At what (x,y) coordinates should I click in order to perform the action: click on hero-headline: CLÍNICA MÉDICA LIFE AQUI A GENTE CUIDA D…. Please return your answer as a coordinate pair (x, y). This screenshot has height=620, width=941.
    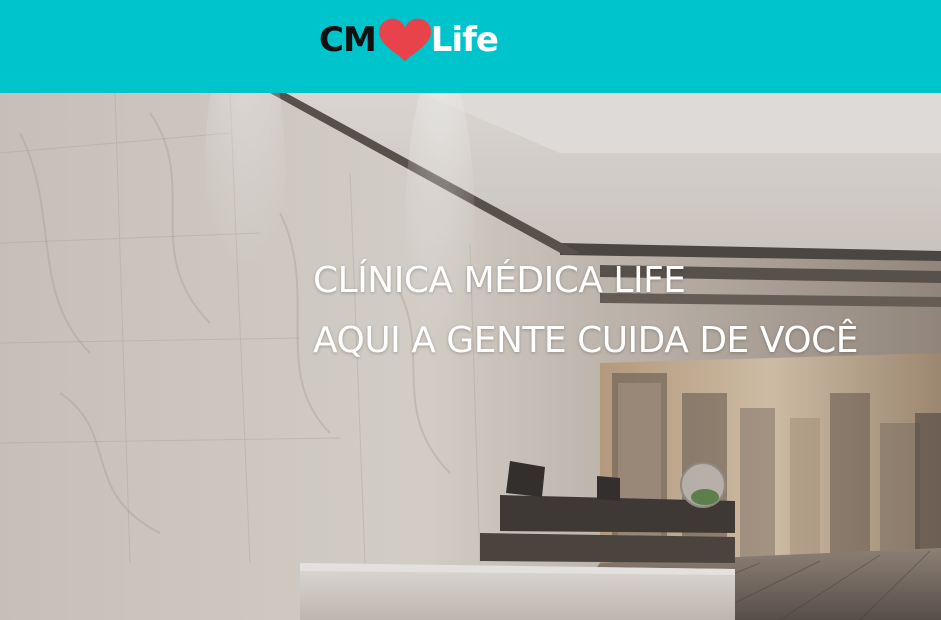
    Looking at the image, I should click on (585, 311).